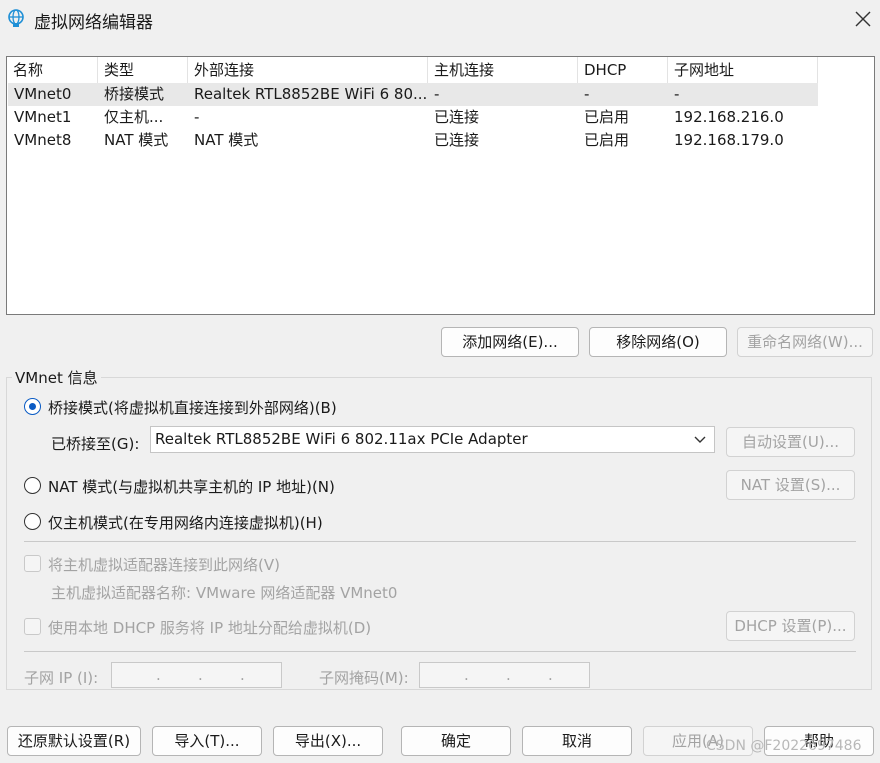 The image size is (880, 763). What do you see at coordinates (43, 140) in the screenshot?
I see `cell-name: VMnet8` at bounding box center [43, 140].